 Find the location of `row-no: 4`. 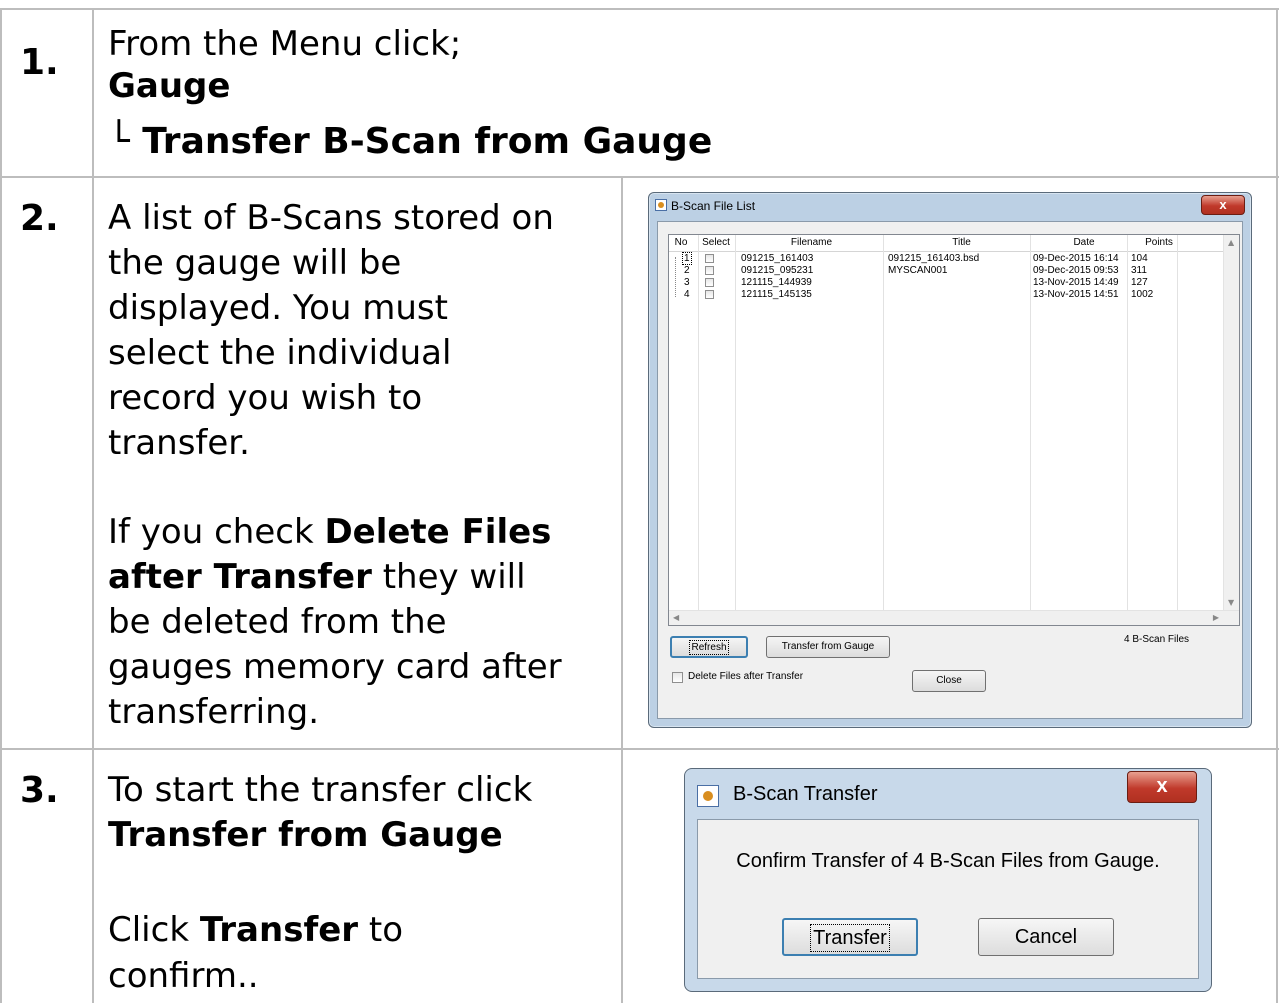

row-no: 4 is located at coordinates (687, 294).